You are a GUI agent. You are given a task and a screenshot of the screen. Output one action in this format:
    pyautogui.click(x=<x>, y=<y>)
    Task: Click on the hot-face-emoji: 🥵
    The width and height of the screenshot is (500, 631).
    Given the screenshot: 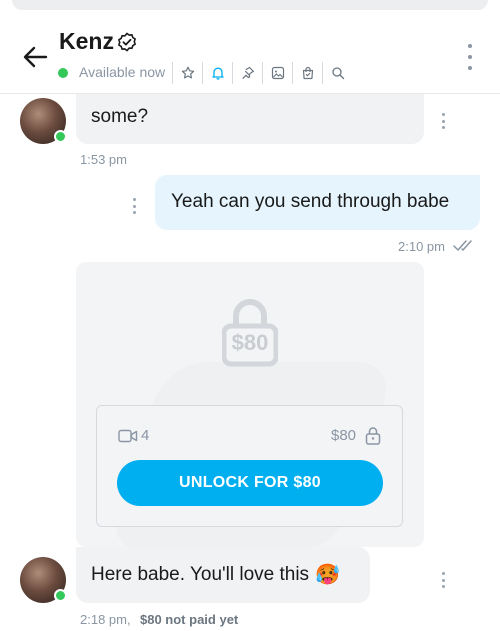 What is the action you would take?
    pyautogui.click(x=327, y=575)
    